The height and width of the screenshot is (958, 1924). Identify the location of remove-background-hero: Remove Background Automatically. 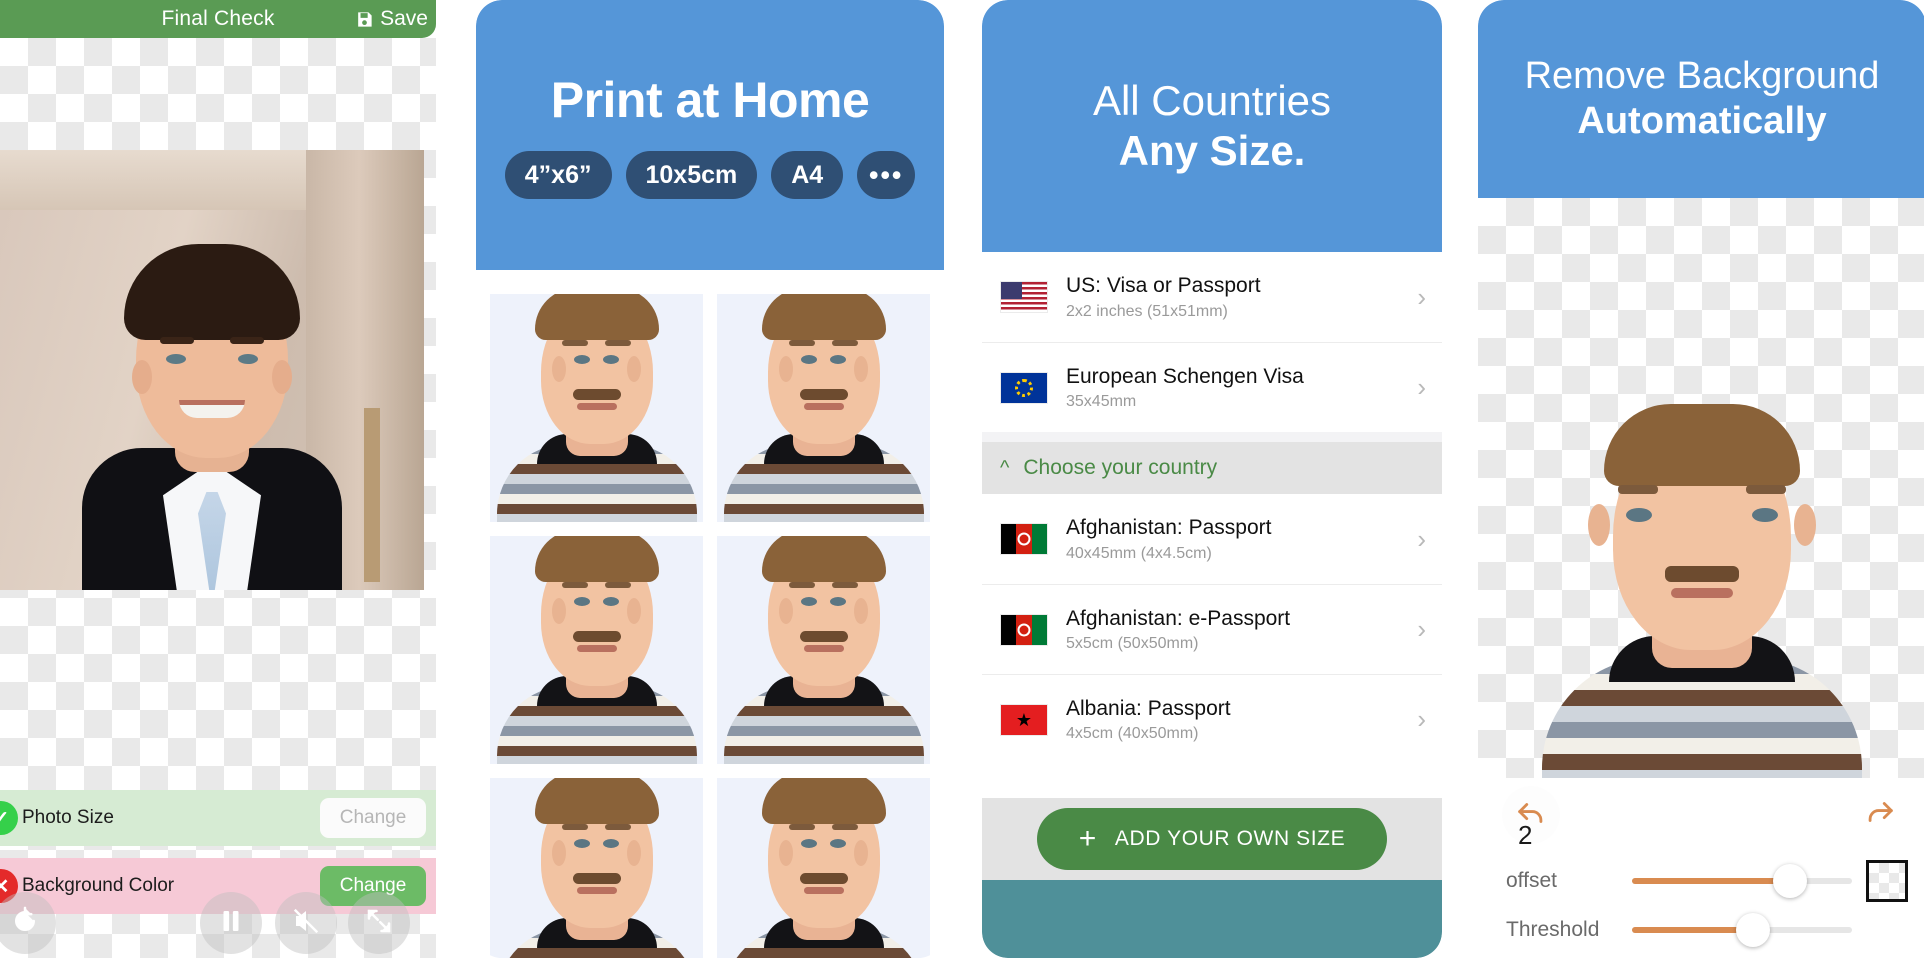
(1701, 99).